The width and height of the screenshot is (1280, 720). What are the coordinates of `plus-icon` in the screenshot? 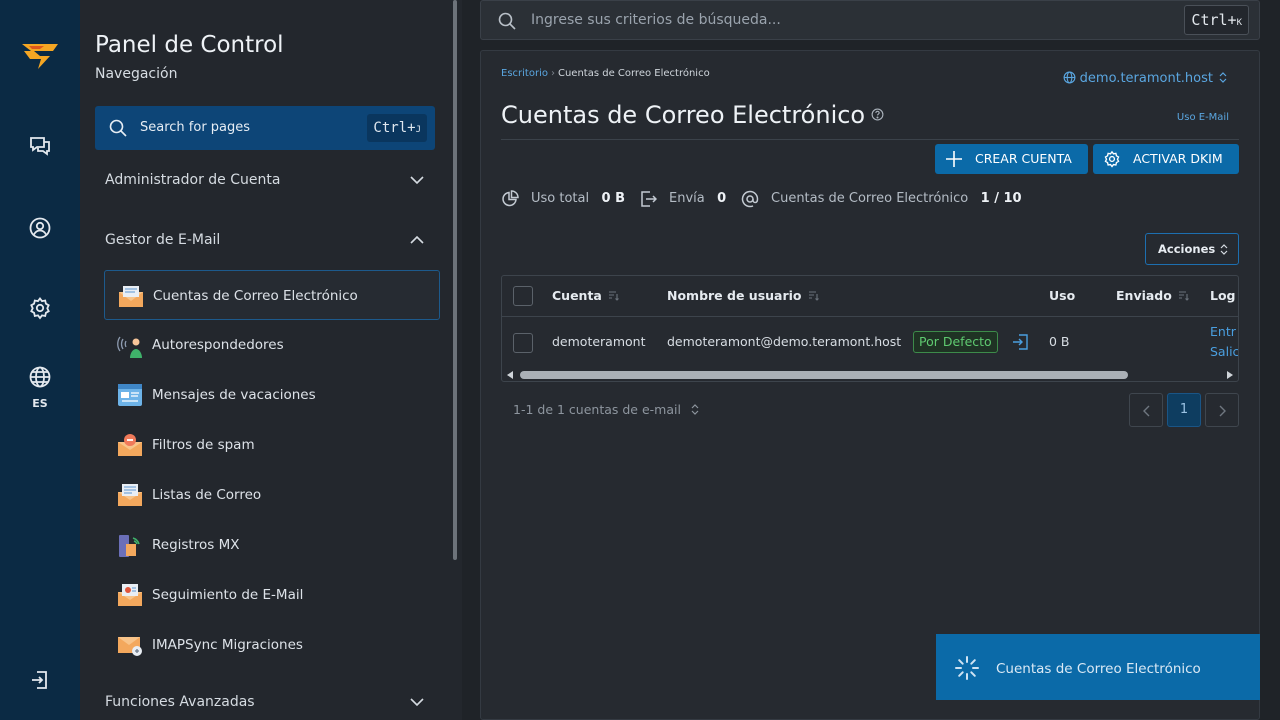 It's located at (954, 159).